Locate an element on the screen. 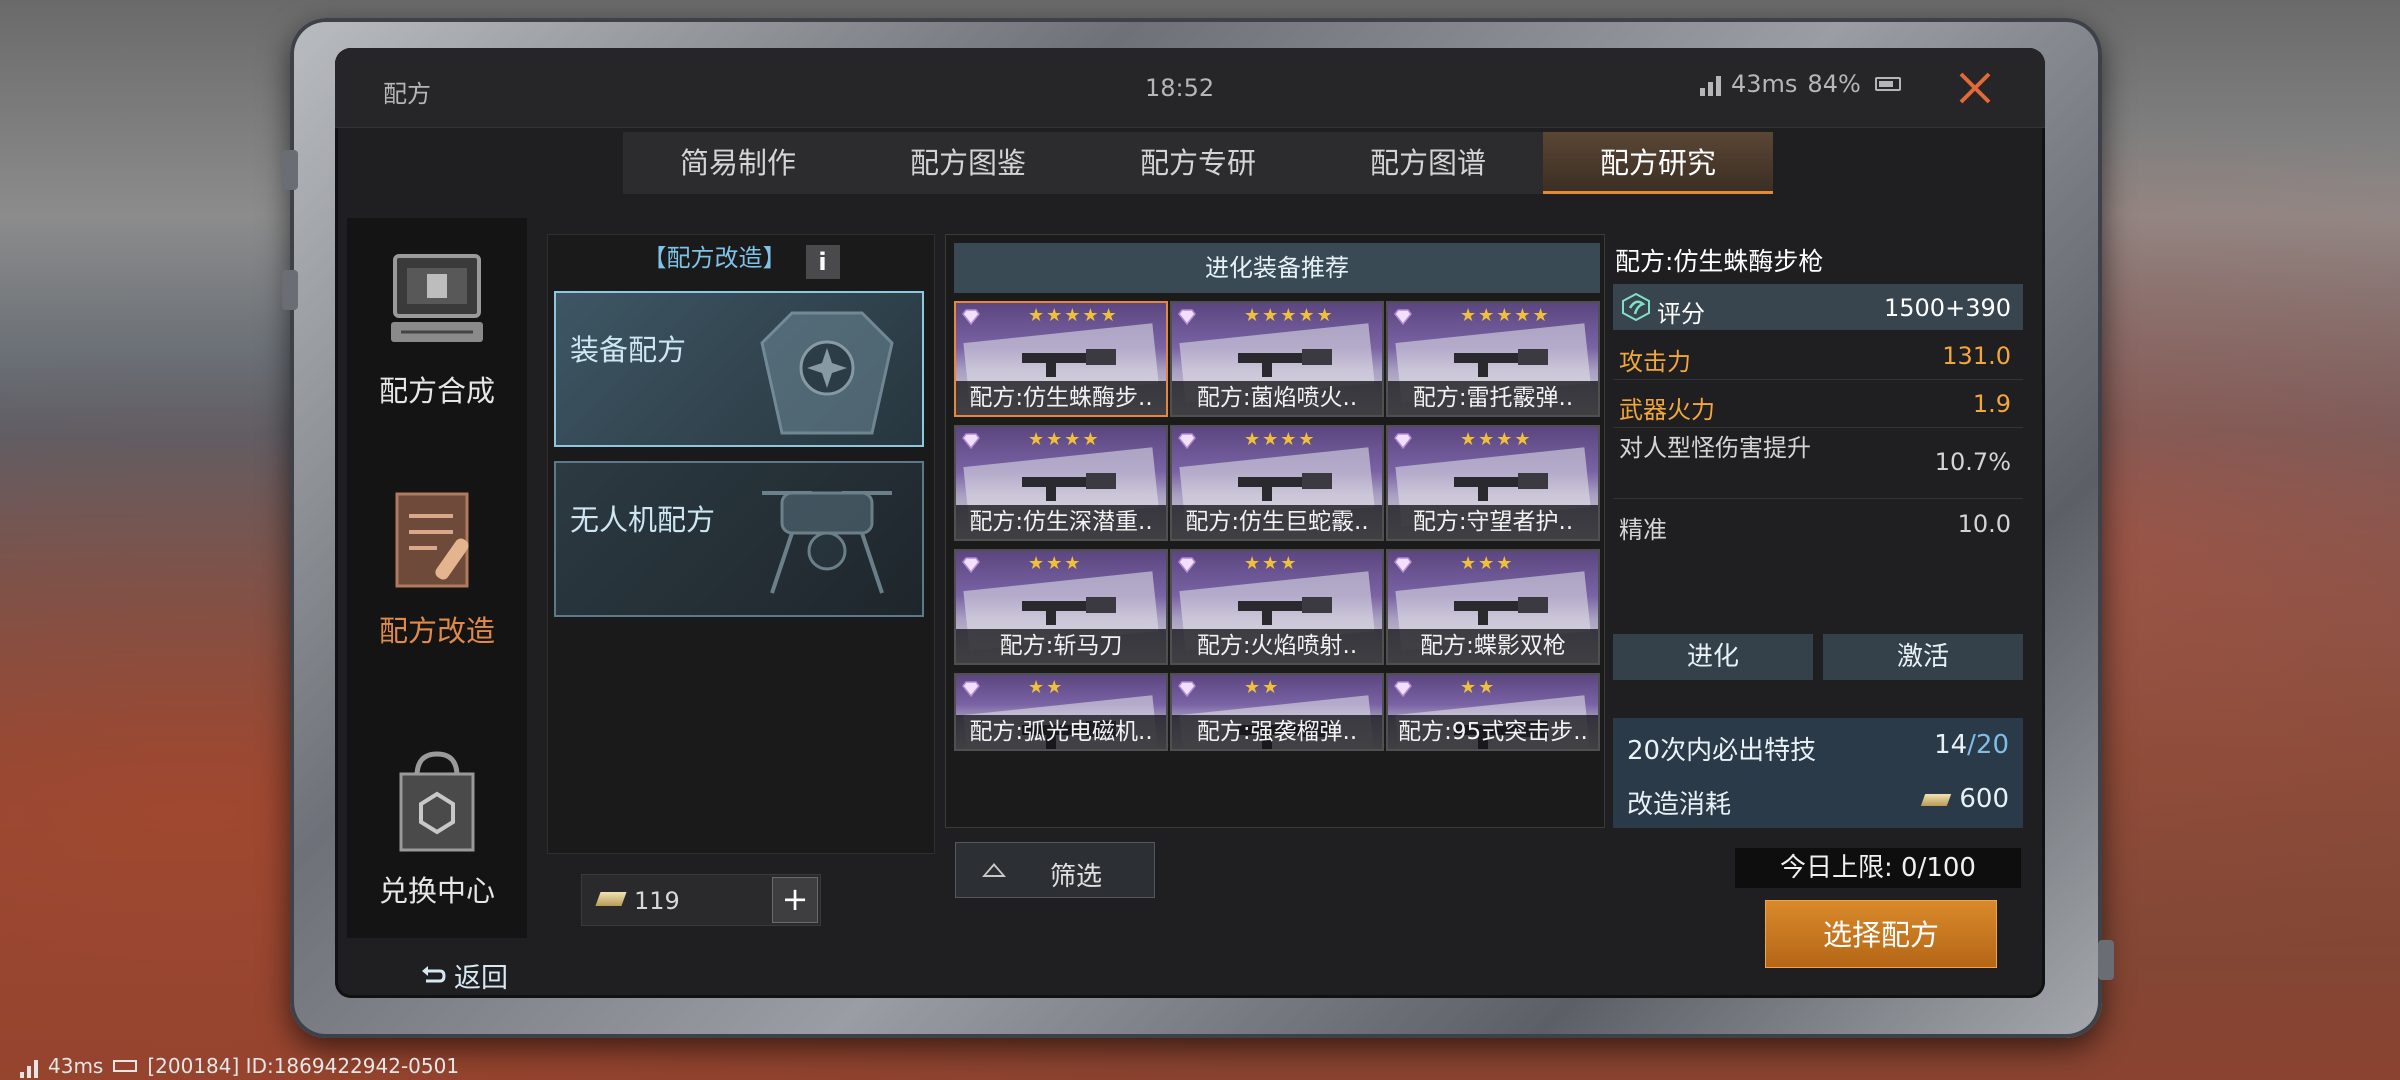 The height and width of the screenshot is (1080, 2400). recipe-card-name: 配方:95式突击步.. is located at coordinates (1493, 732).